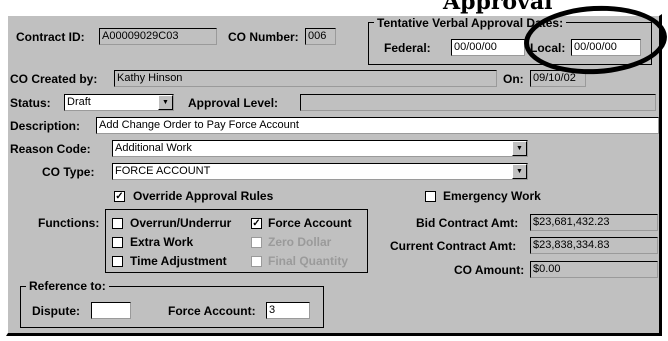 The height and width of the screenshot is (341, 668). Describe the element at coordinates (54, 79) in the screenshot. I see `created-by-label: CO Created by:` at that location.